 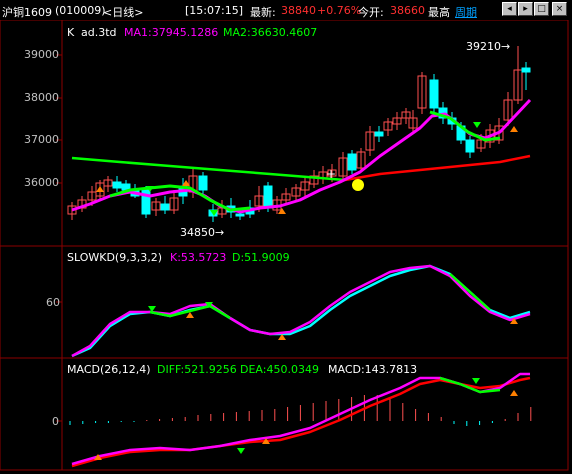 What do you see at coordinates (541, 9) in the screenshot?
I see `maximize-icon: □` at bounding box center [541, 9].